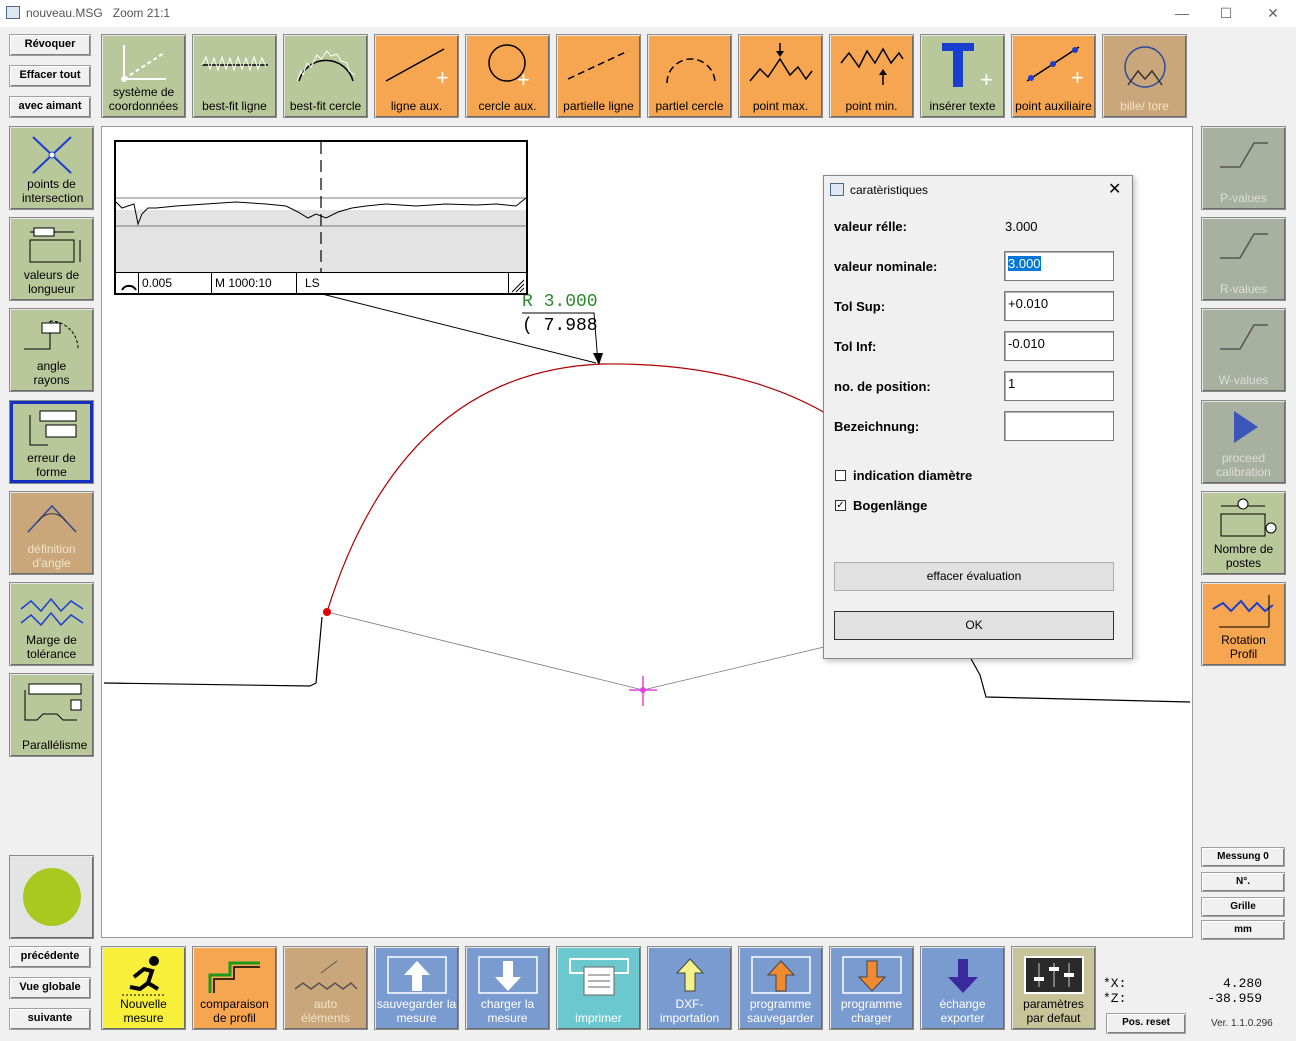  I want to click on title-bar: nouveau.MSG Zoom 21:1 — ☐ ✕, so click(648, 13).